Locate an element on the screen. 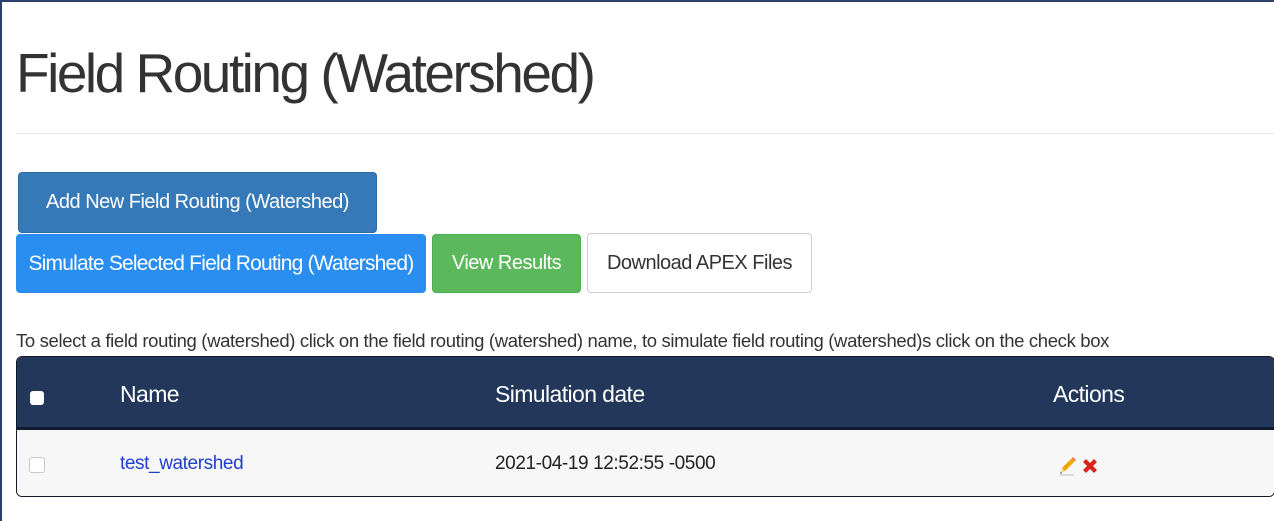 The height and width of the screenshot is (521, 1274). view-results-button: View Results is located at coordinates (506, 263).